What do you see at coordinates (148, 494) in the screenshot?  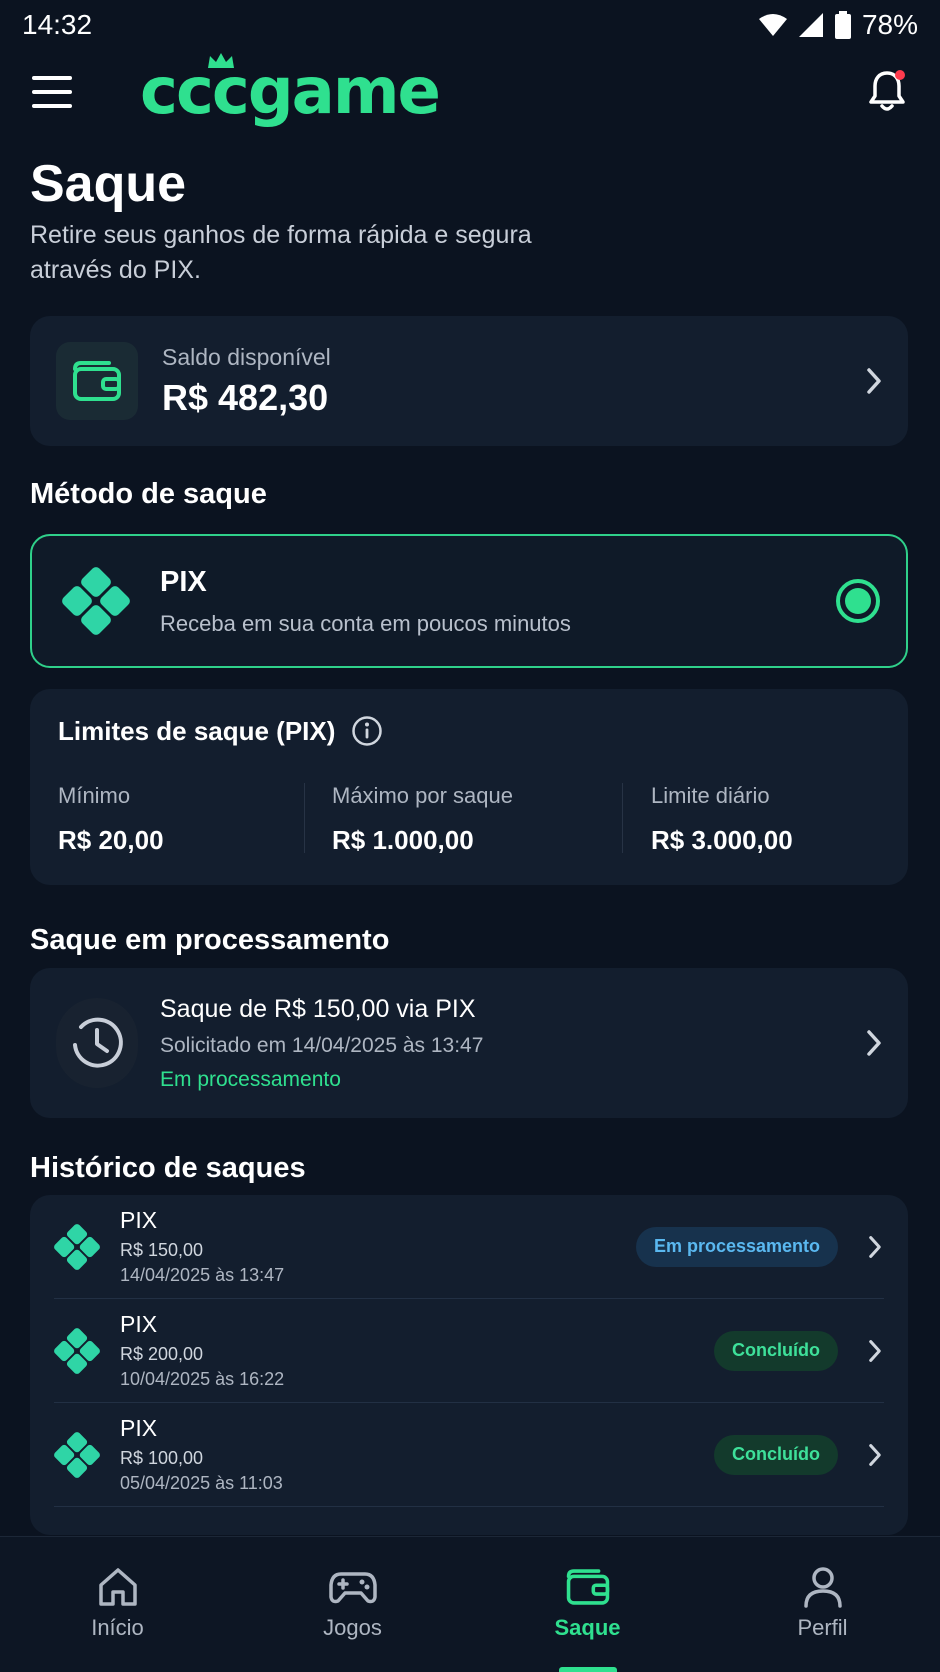 I see `method-section-title: Método de saque` at bounding box center [148, 494].